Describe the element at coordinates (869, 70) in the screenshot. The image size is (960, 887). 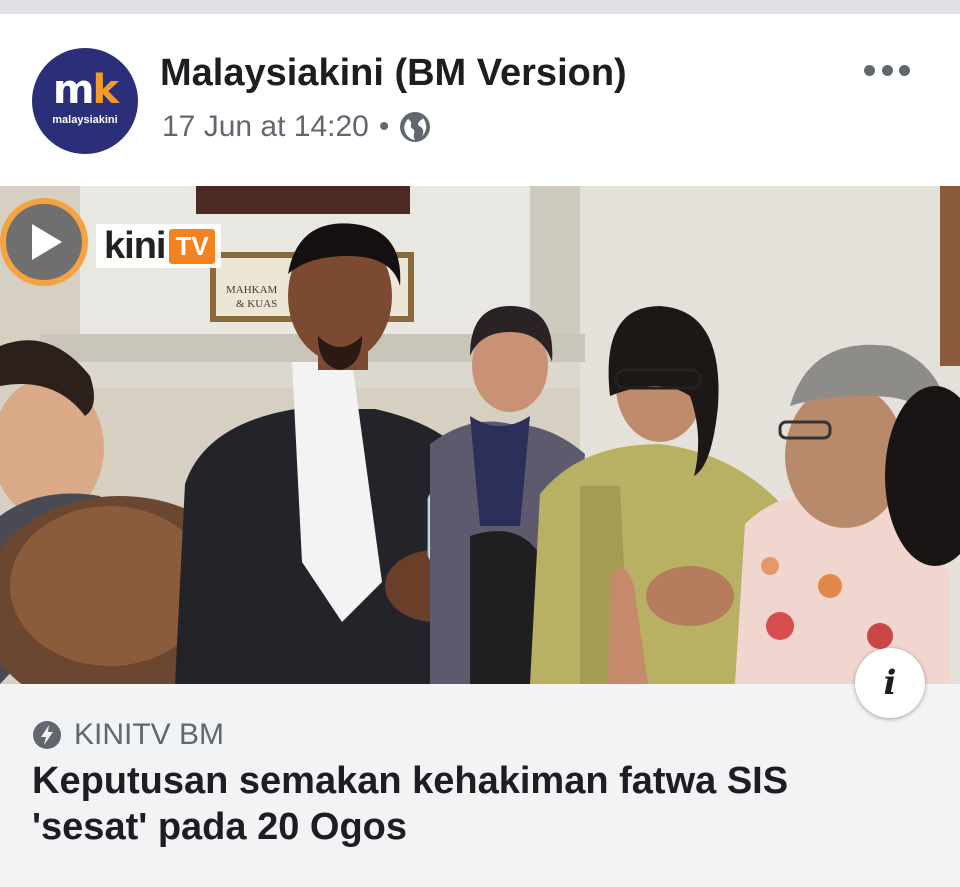
I see `more-horizontal-icon` at that location.